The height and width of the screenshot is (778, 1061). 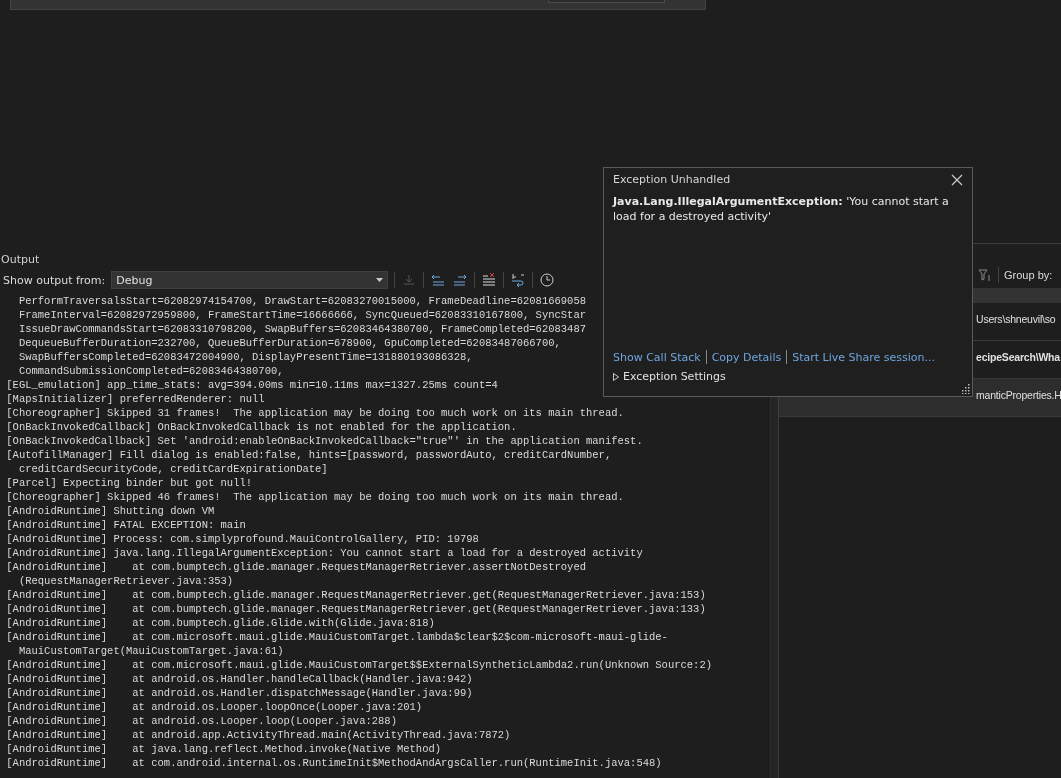 I want to click on output-line: [AndroidRuntime] at android.os.Handler.handleCallback(Handler.java:942), so click(x=239, y=679).